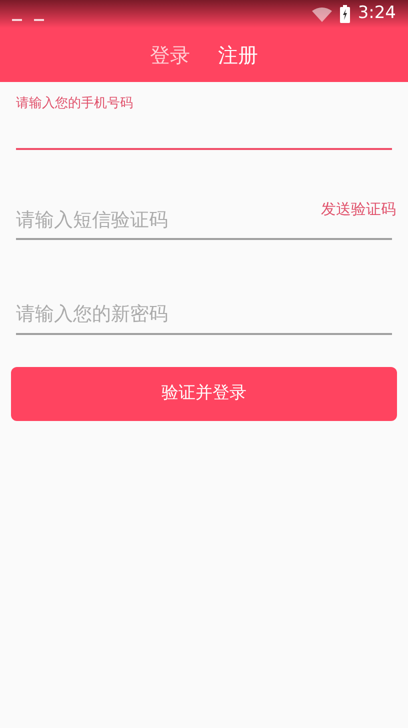  Describe the element at coordinates (345, 14) in the screenshot. I see `battery-icon` at that location.